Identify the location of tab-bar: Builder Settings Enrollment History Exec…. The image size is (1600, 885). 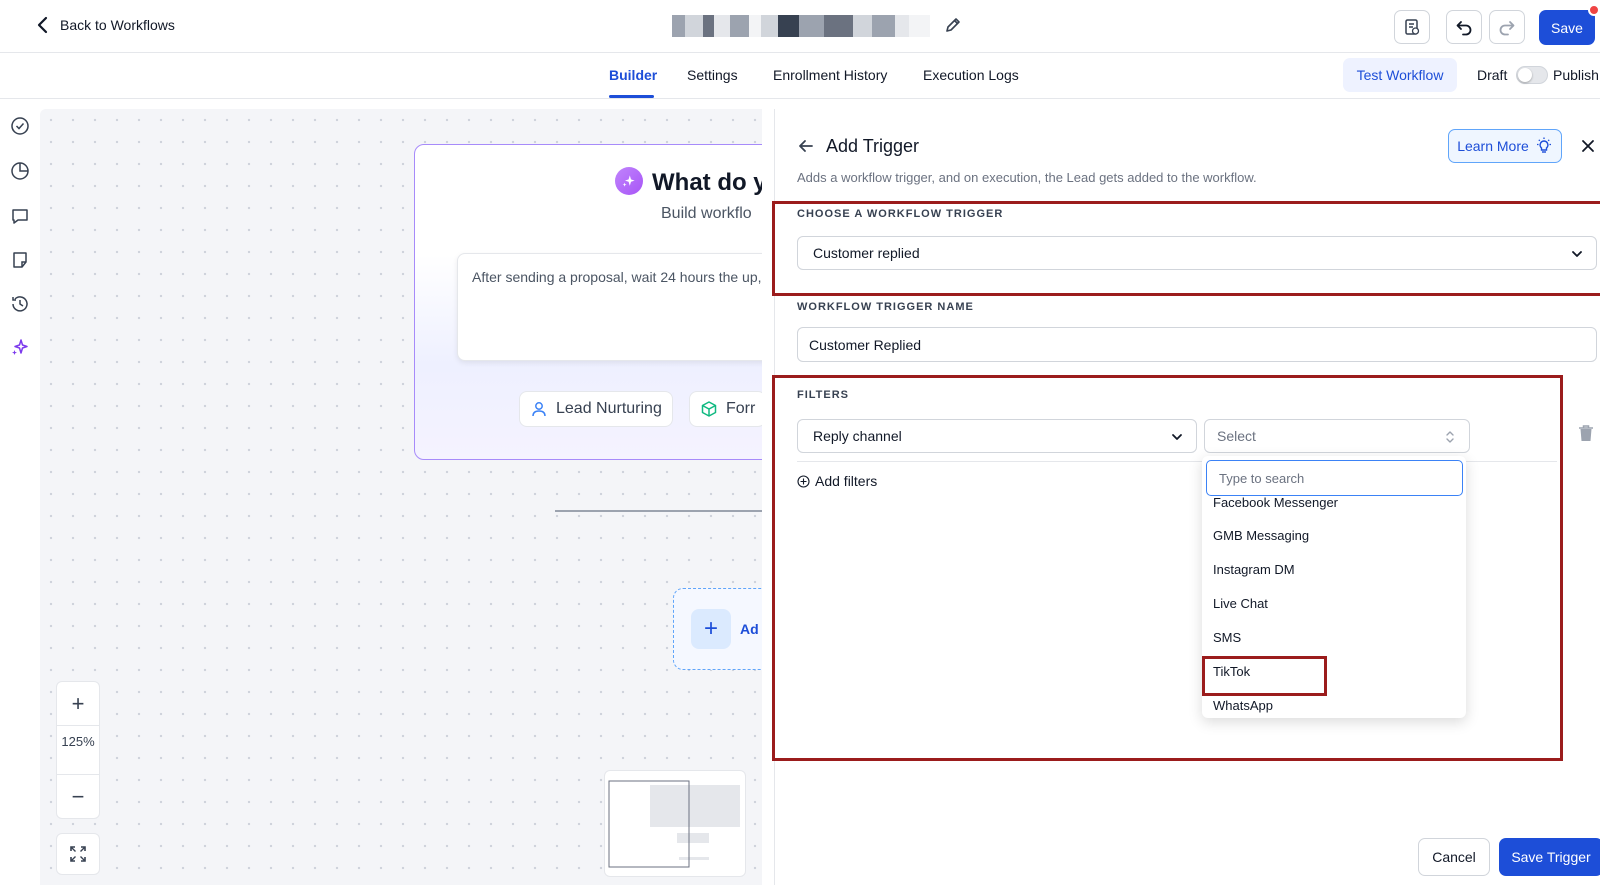
(800, 76).